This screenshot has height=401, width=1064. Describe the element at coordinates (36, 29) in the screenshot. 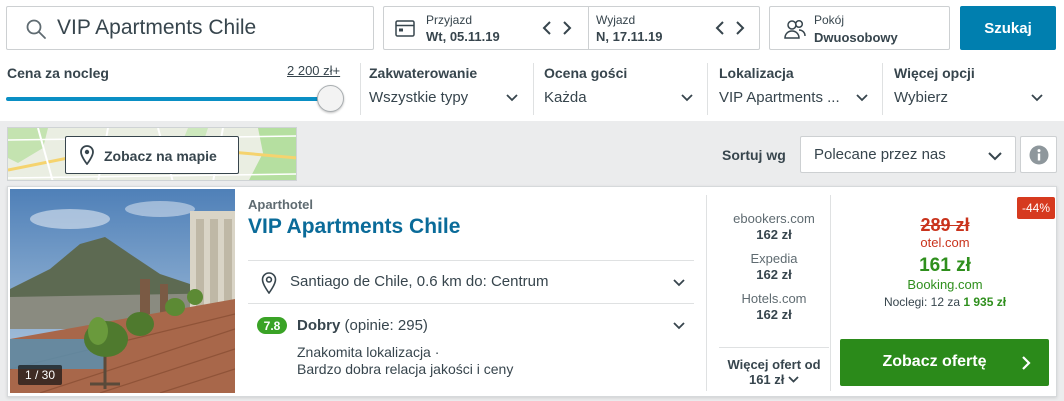

I see `search-icon` at that location.